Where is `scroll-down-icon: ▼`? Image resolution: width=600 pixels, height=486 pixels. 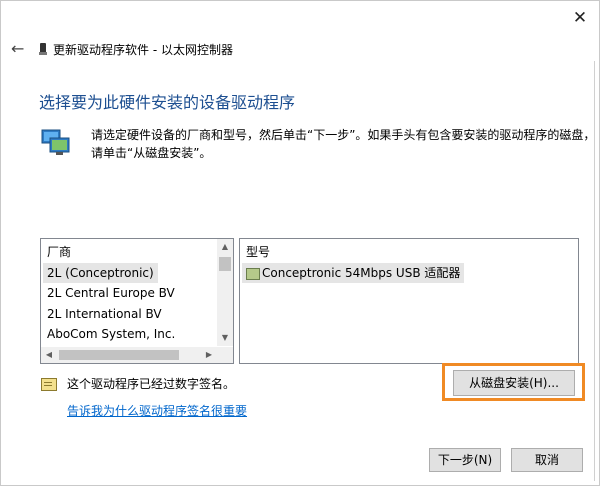 scroll-down-icon: ▼ is located at coordinates (225, 338).